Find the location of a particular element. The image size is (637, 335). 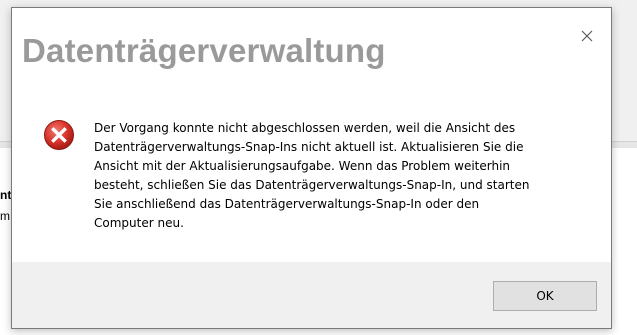

close-icon is located at coordinates (587, 36).